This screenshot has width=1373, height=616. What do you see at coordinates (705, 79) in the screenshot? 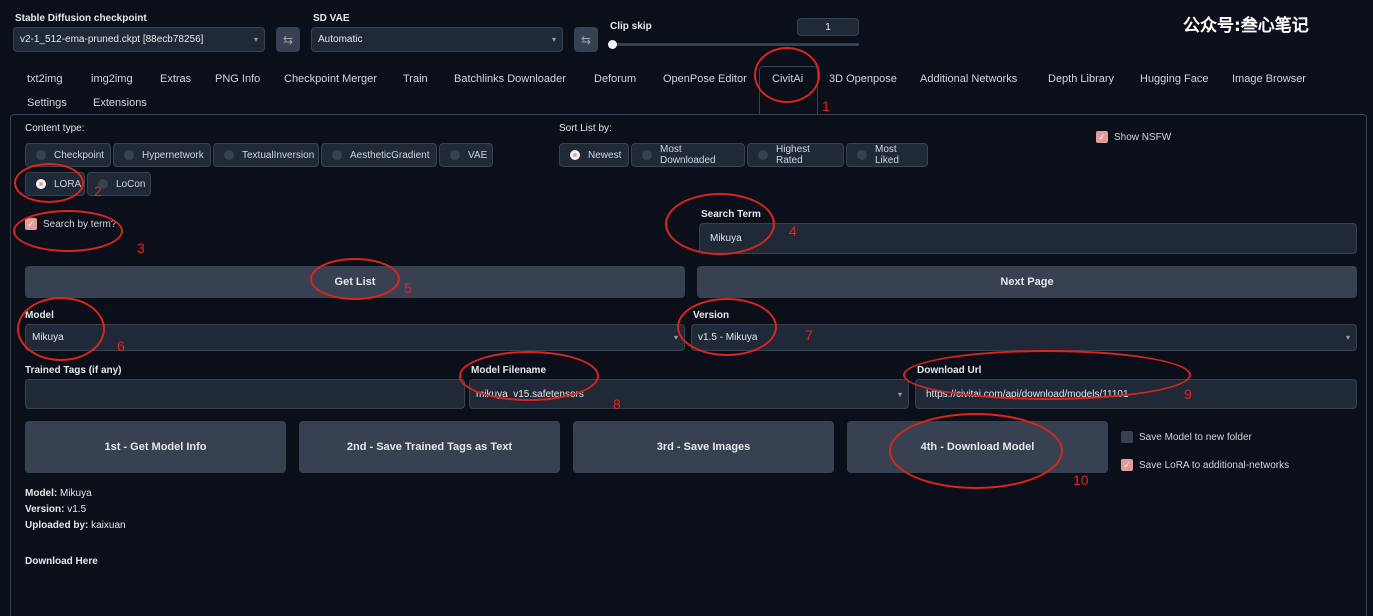
I see `tab-openpose-editor: OpenPose Editor` at bounding box center [705, 79].